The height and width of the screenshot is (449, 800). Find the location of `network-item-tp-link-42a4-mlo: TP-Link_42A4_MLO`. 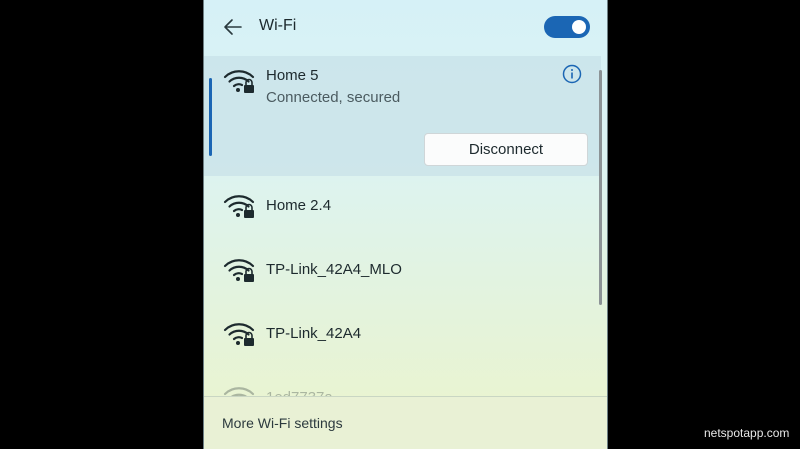

network-item-tp-link-42a4-mlo: TP-Link_42A4_MLO is located at coordinates (402, 272).